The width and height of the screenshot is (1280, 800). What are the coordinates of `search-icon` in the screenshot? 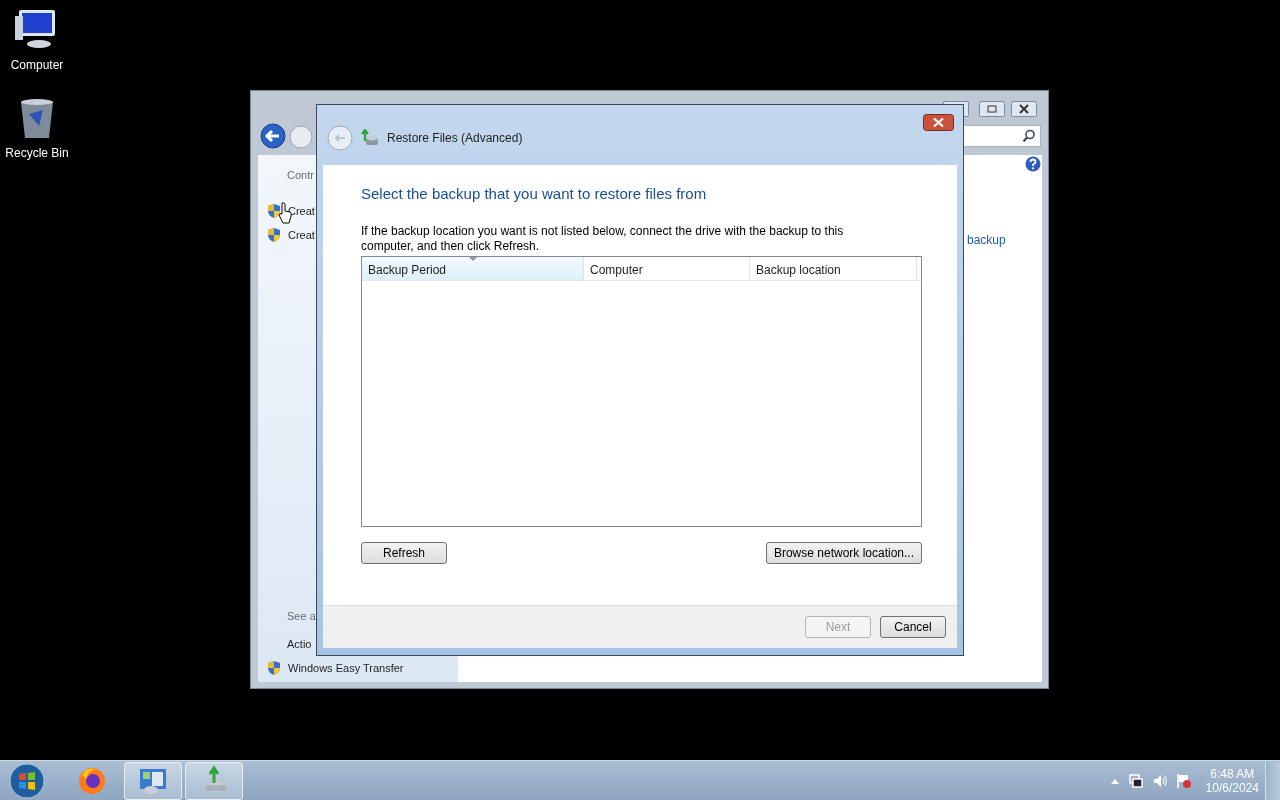 It's located at (1029, 136).